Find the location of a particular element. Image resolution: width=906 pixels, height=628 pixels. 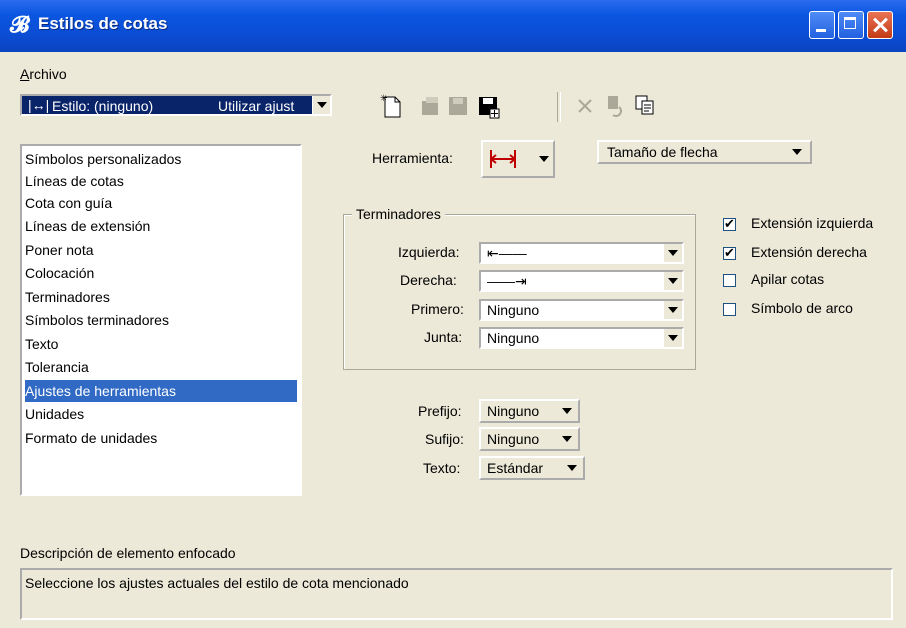

right-terminator-value: ——⇥ is located at coordinates (507, 281).